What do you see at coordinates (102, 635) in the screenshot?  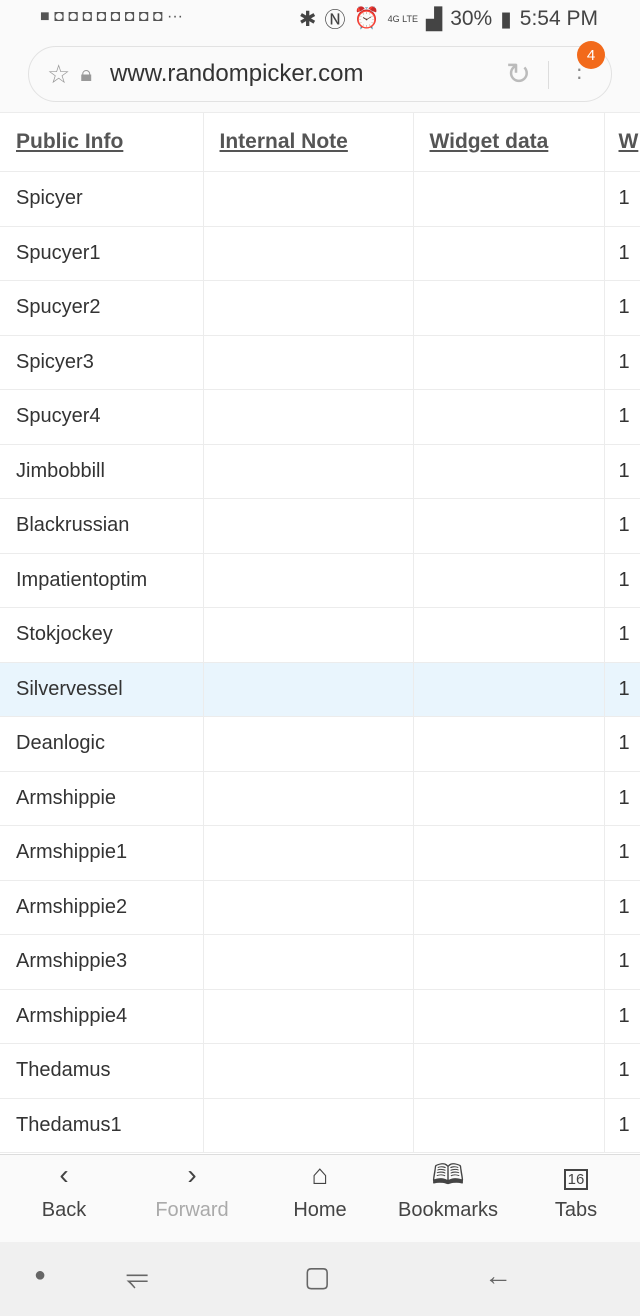 I see `public-info-cell: Stokjockey` at bounding box center [102, 635].